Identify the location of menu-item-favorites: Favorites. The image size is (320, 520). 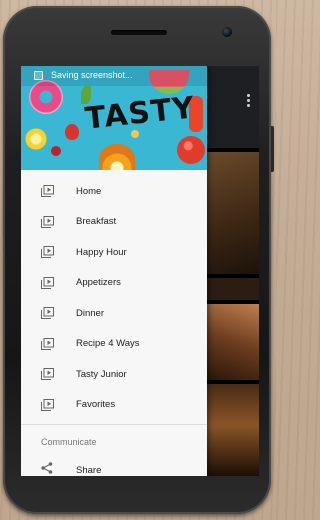
(114, 405).